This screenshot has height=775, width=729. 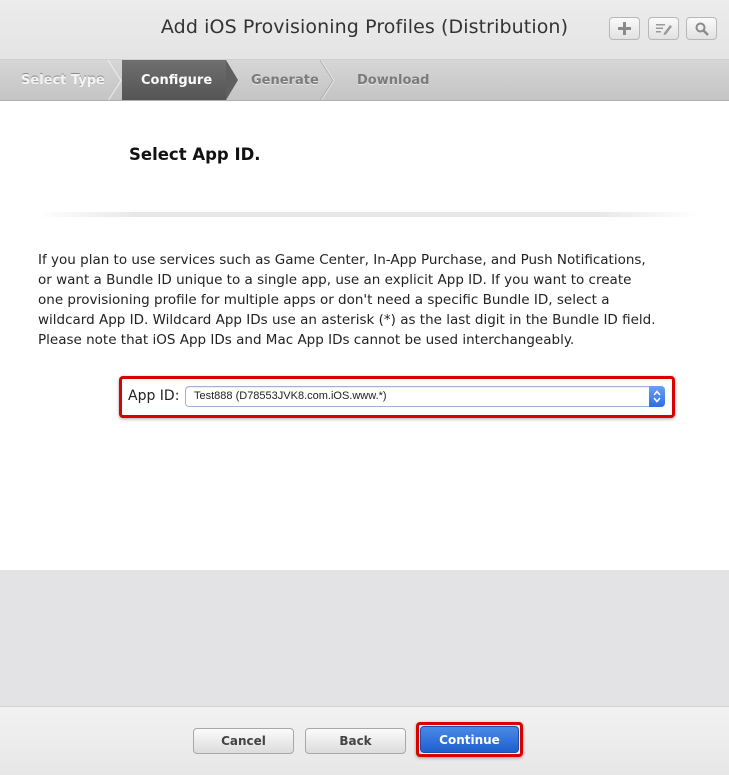 What do you see at coordinates (355, 741) in the screenshot?
I see `back-button: Back` at bounding box center [355, 741].